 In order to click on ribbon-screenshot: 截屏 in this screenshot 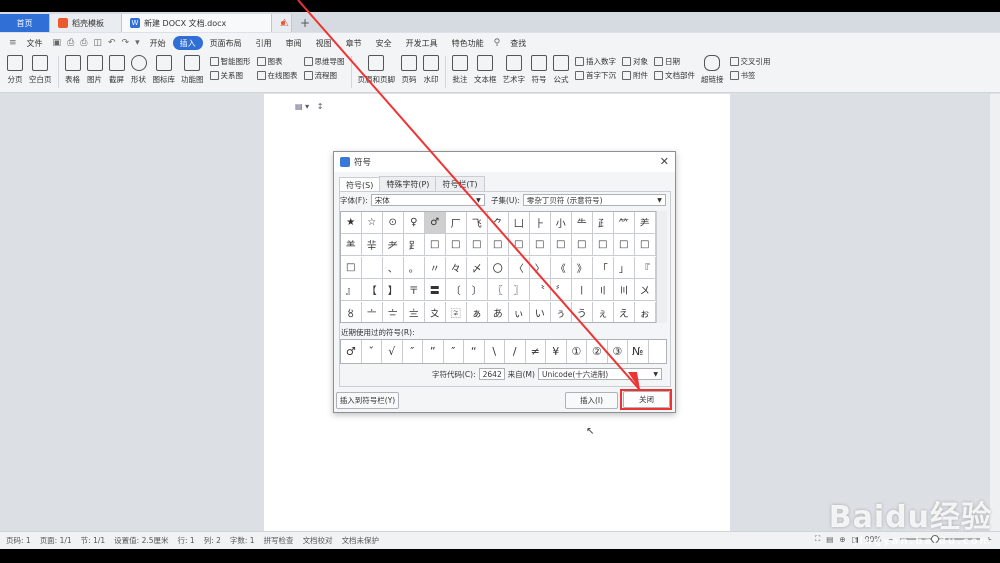, I will do `click(117, 72)`.